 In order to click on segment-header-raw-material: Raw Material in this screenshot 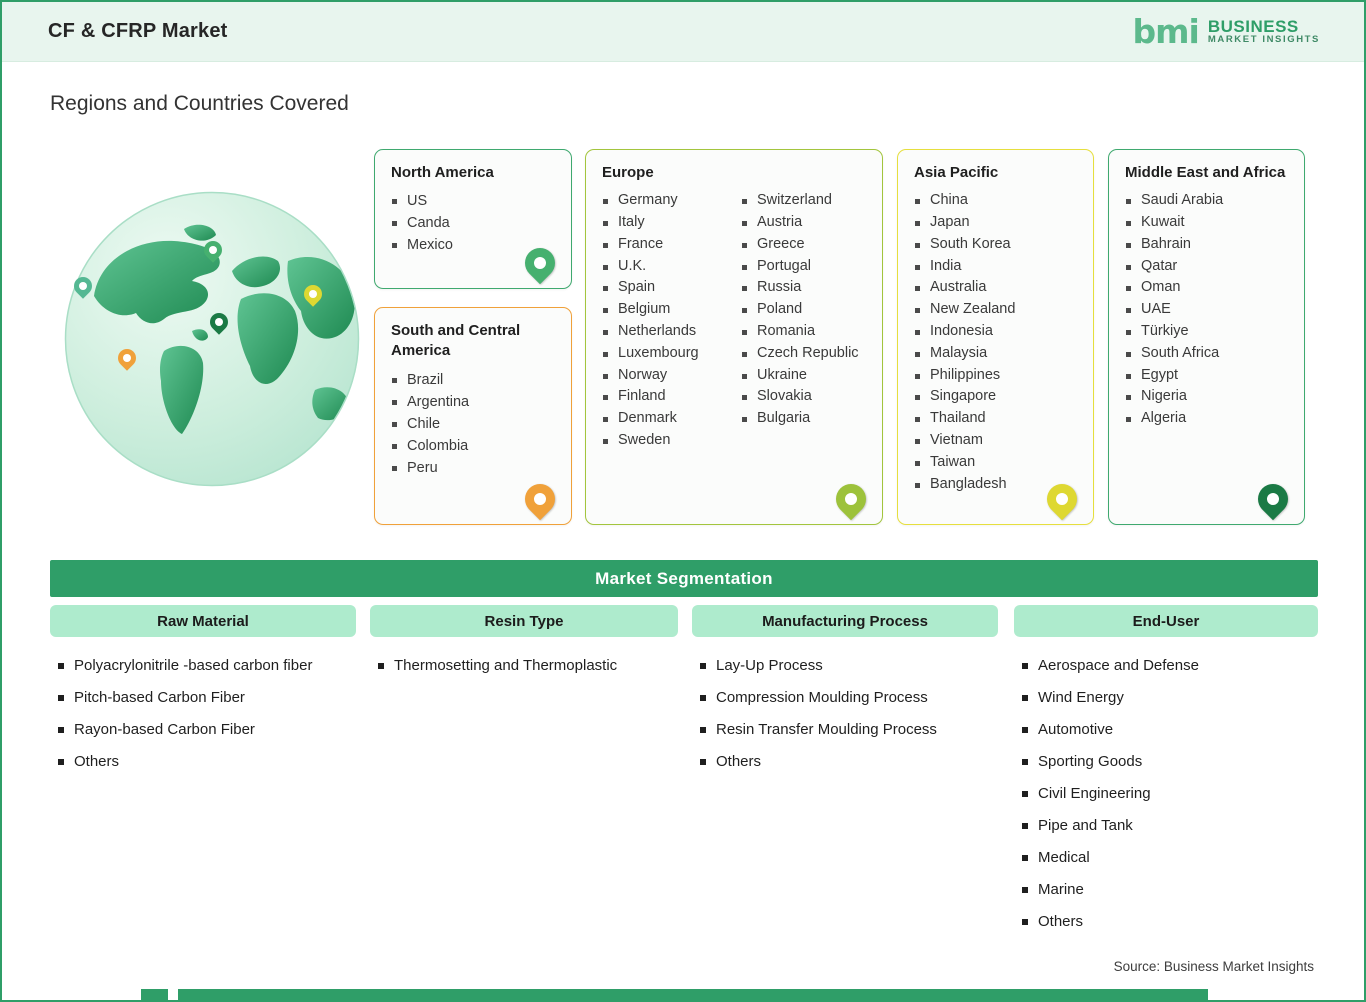, I will do `click(203, 621)`.